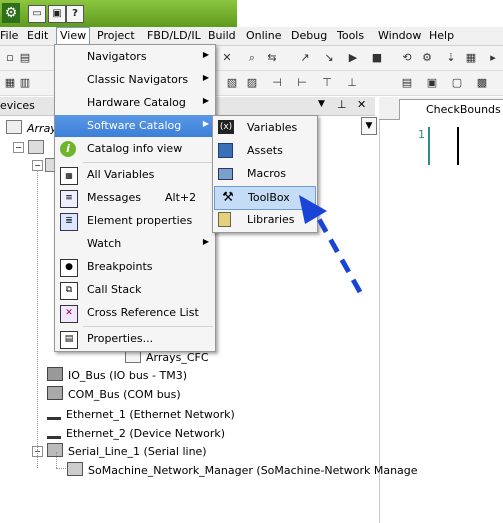 The image size is (503, 523). Describe the element at coordinates (421, 134) in the screenshot. I see `line-number: 1` at that location.